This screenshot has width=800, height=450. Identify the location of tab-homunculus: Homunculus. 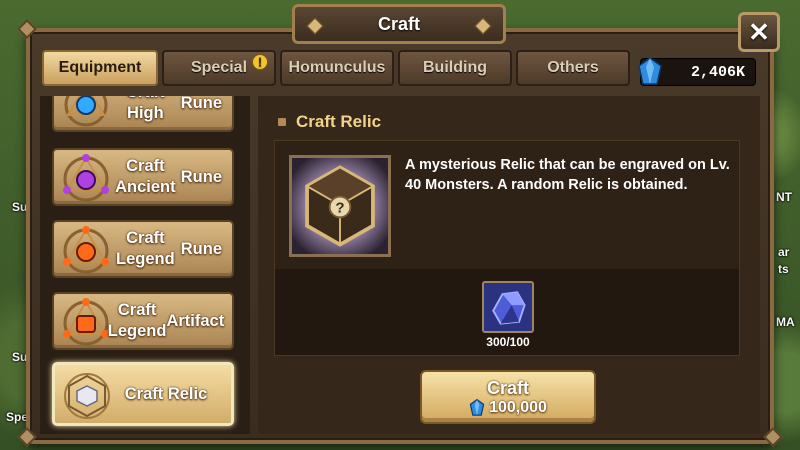
(337, 68).